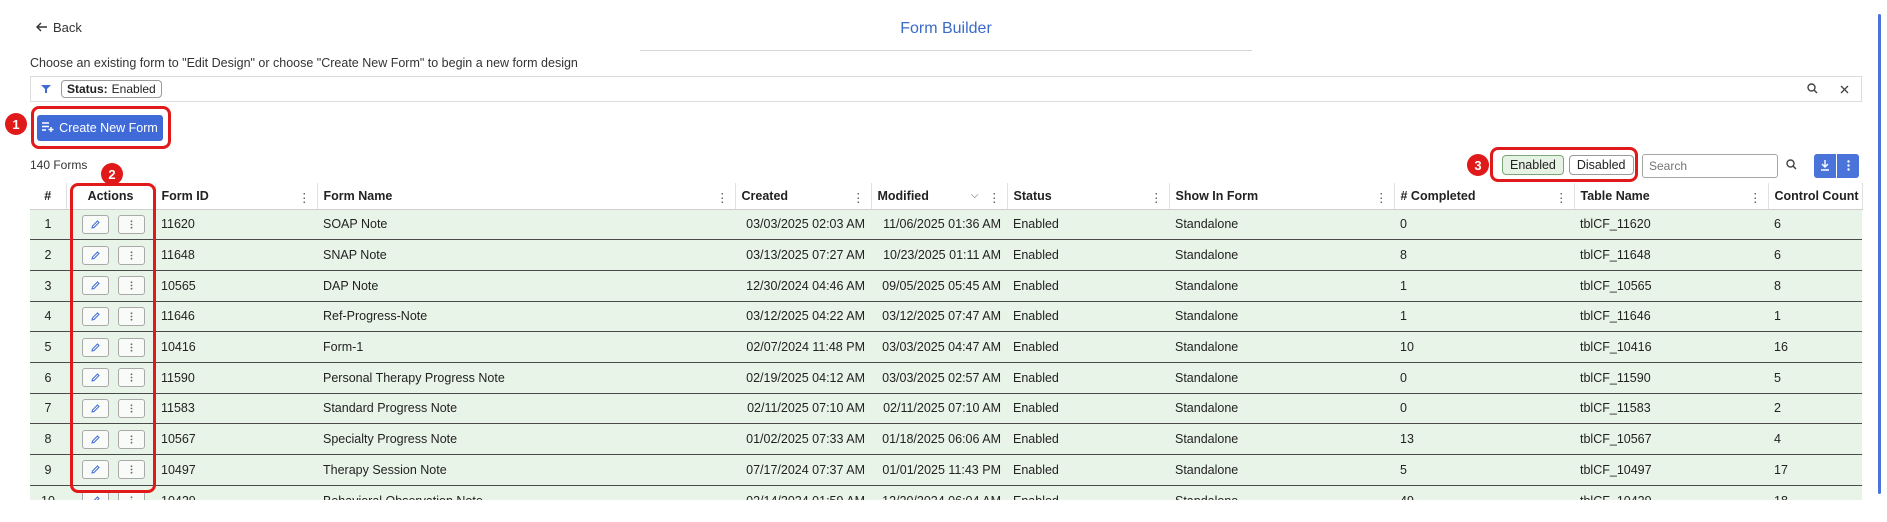  I want to click on more-options-button, so click(1848, 166).